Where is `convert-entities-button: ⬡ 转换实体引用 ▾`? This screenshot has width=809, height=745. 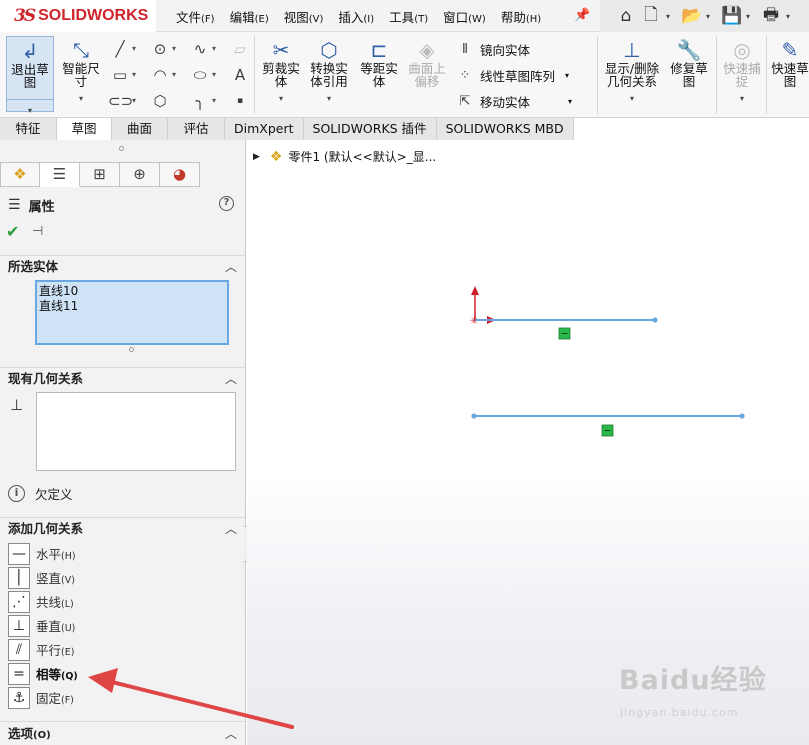 convert-entities-button: ⬡ 转换实体引用 ▾ is located at coordinates (329, 71).